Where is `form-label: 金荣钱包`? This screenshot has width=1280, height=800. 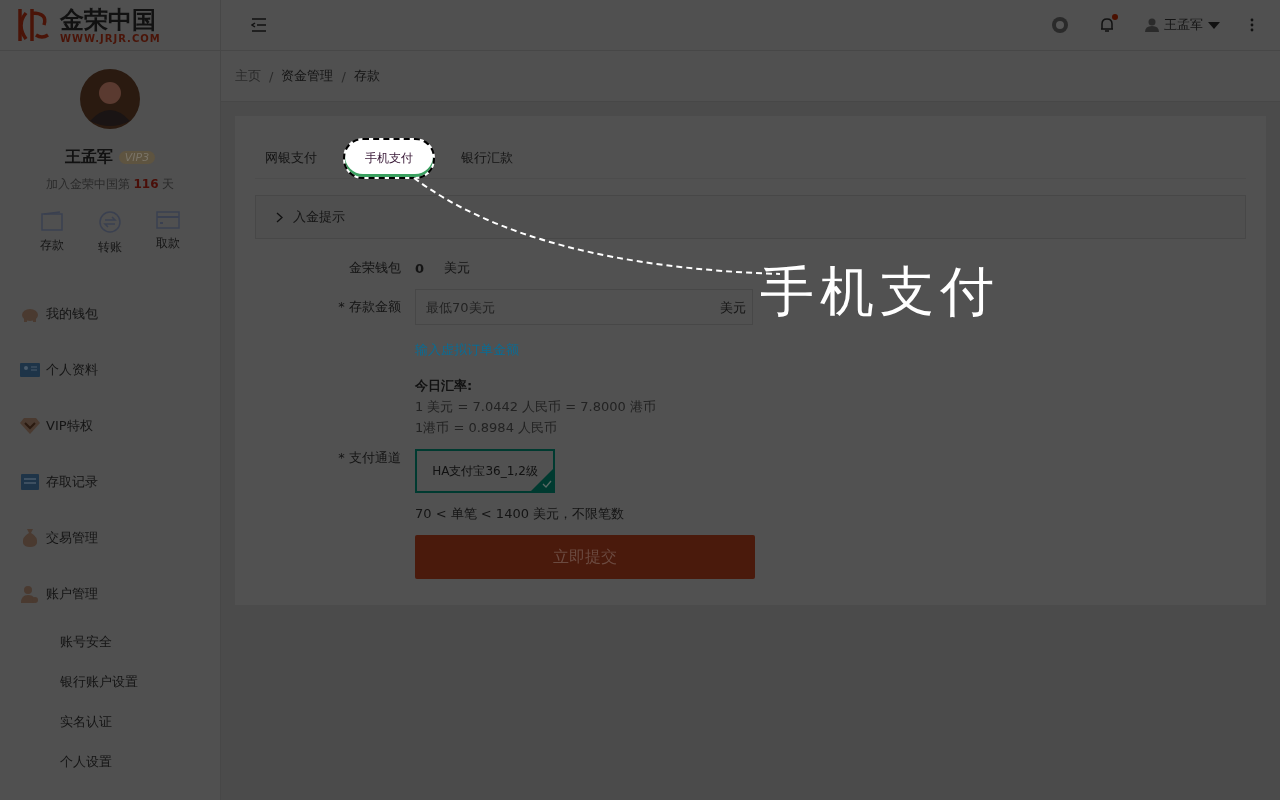 form-label: 金荣钱包 is located at coordinates (374, 268).